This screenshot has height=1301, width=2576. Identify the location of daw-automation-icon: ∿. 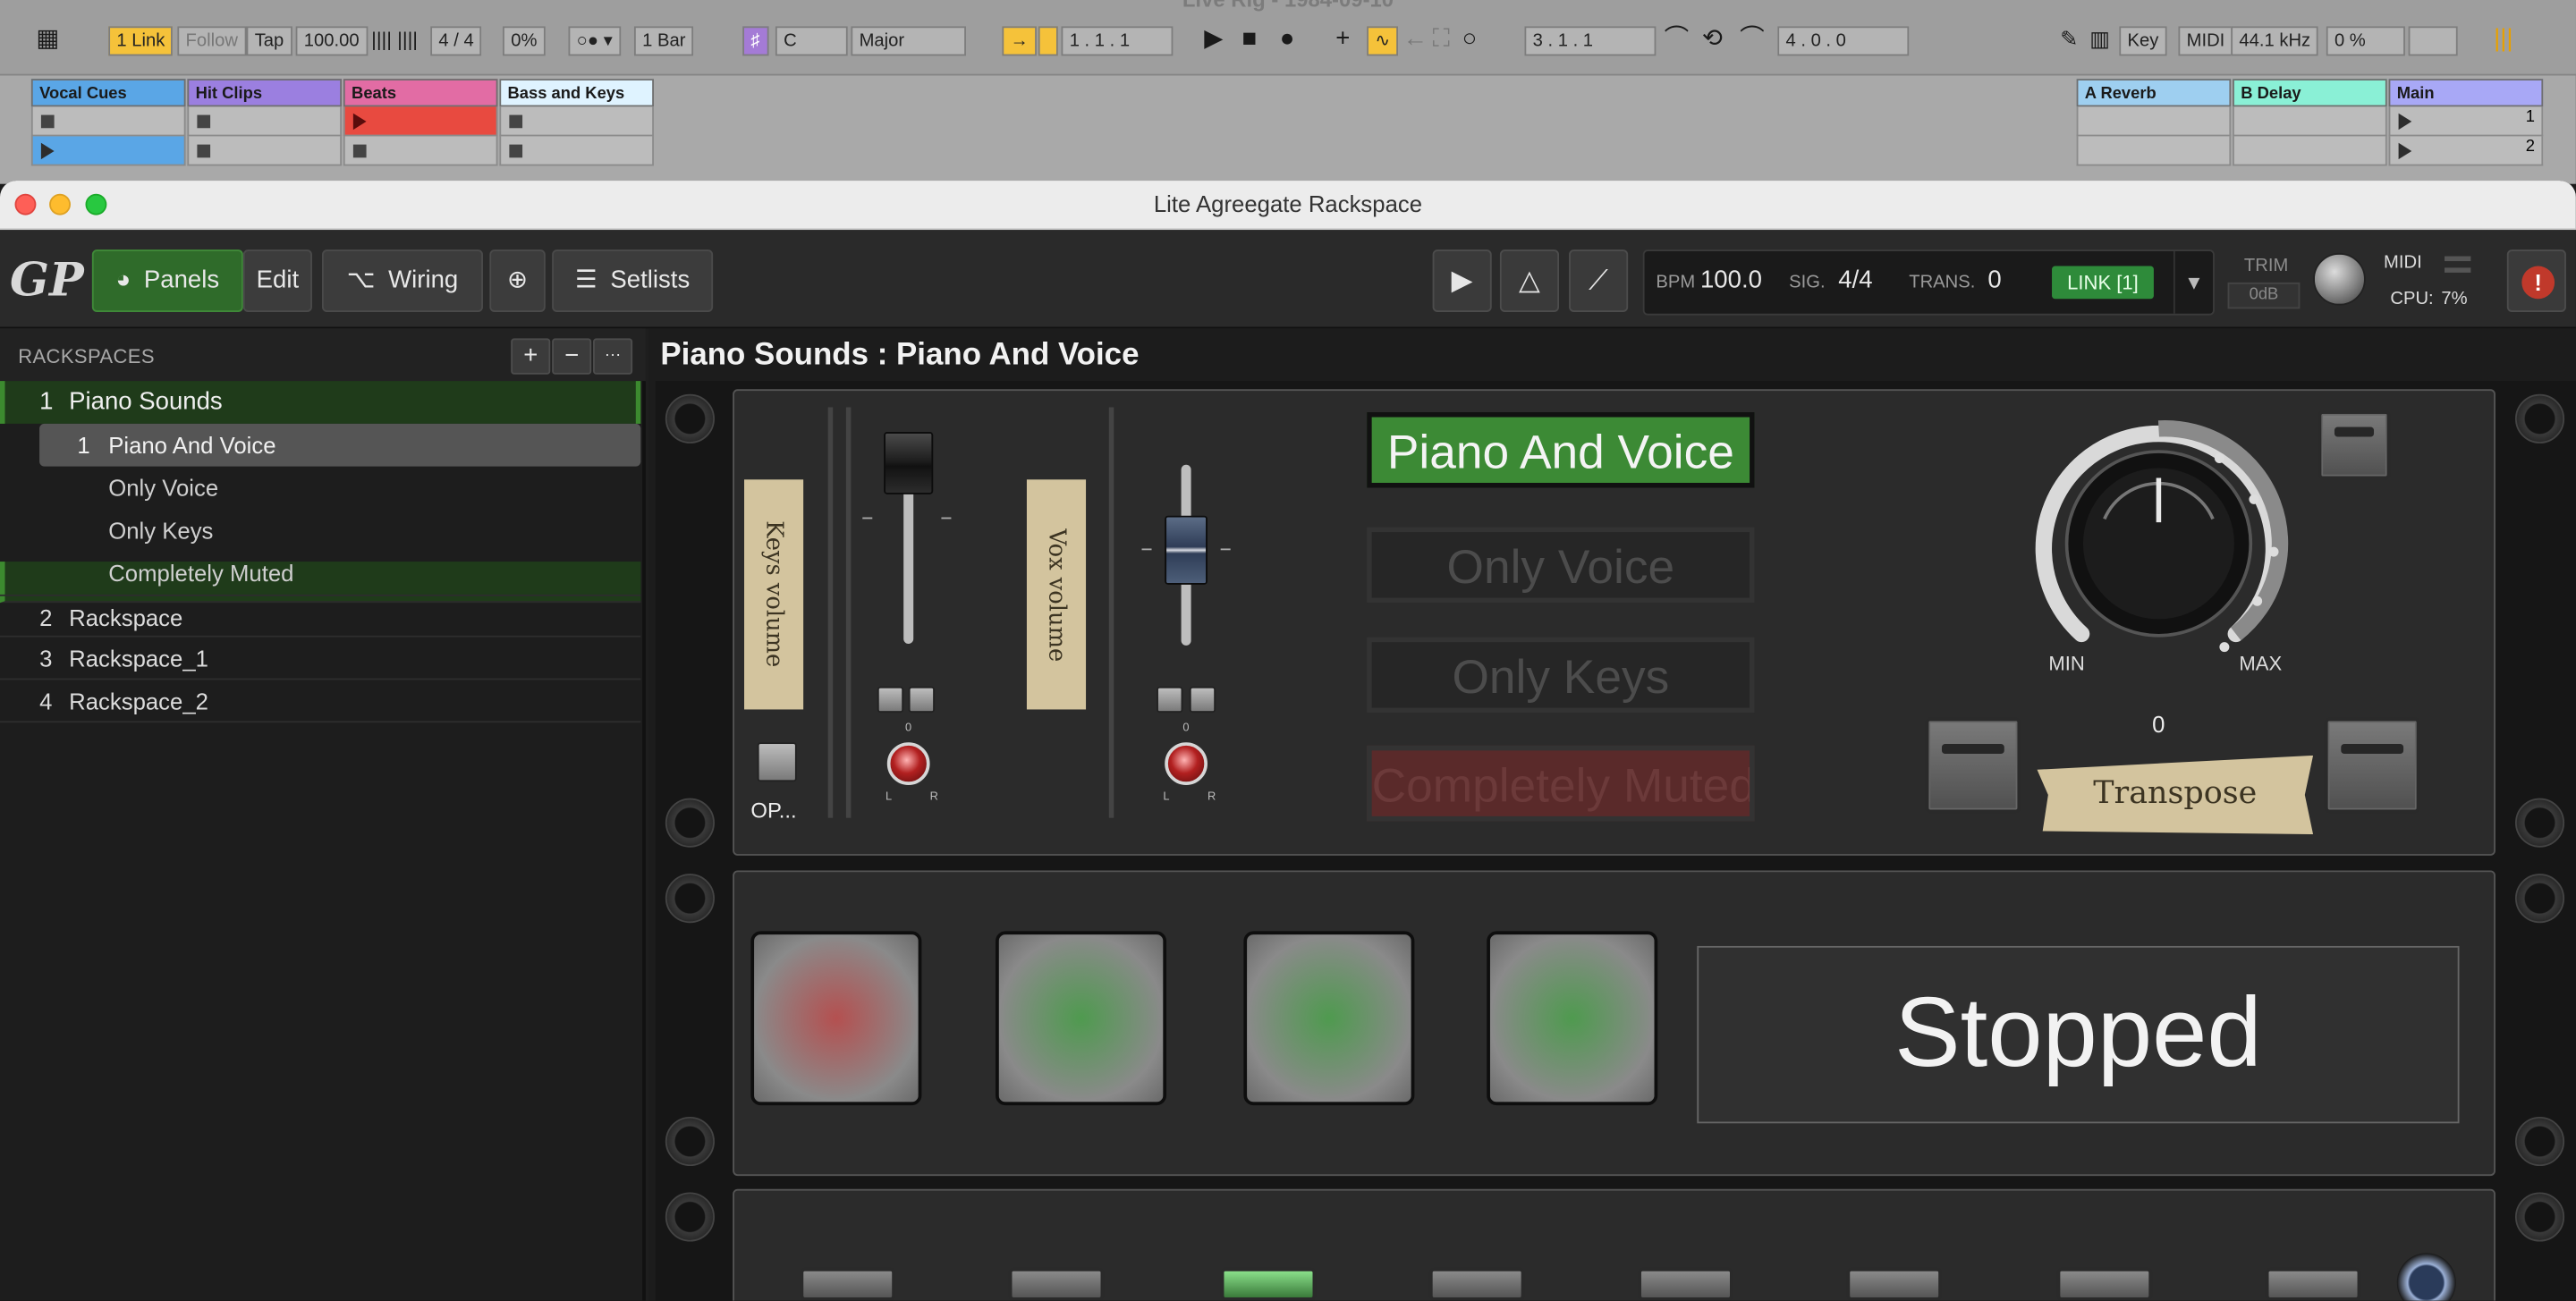
(1383, 41).